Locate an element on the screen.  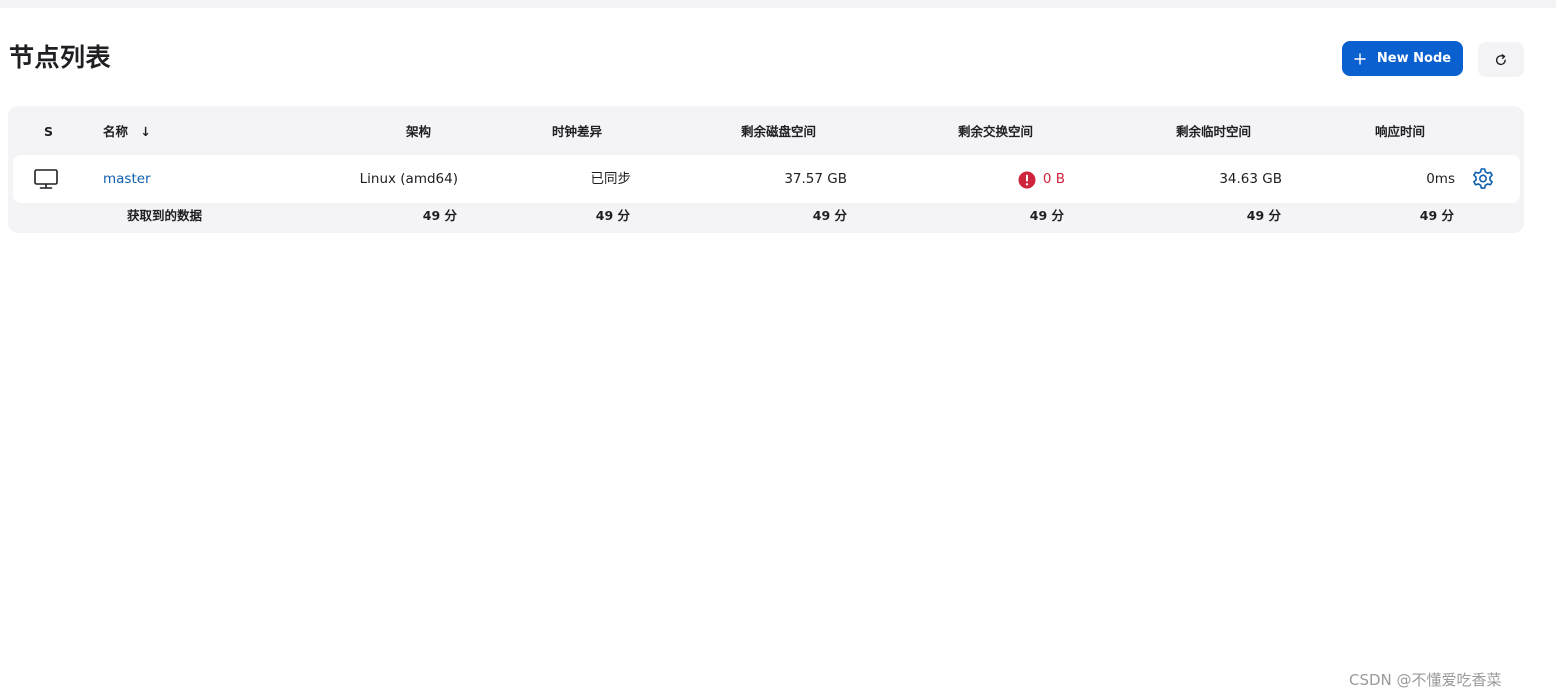
refresh-icon is located at coordinates (1500, 59).